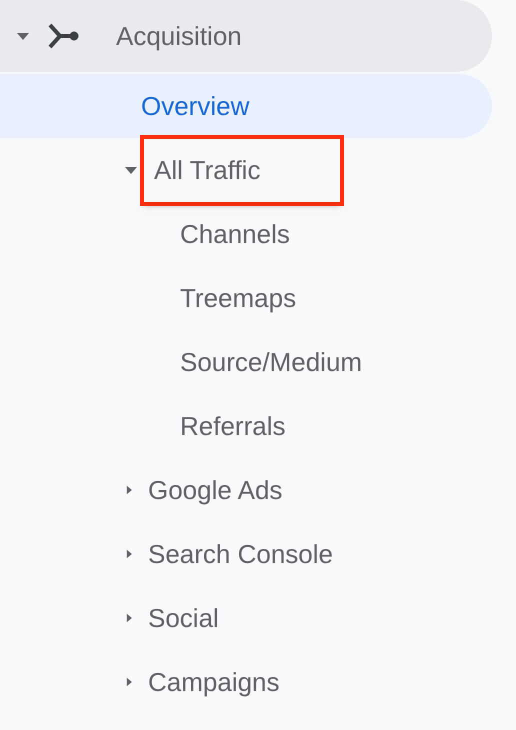 This screenshot has width=516, height=730. I want to click on section-header: Acquisition, so click(246, 36).